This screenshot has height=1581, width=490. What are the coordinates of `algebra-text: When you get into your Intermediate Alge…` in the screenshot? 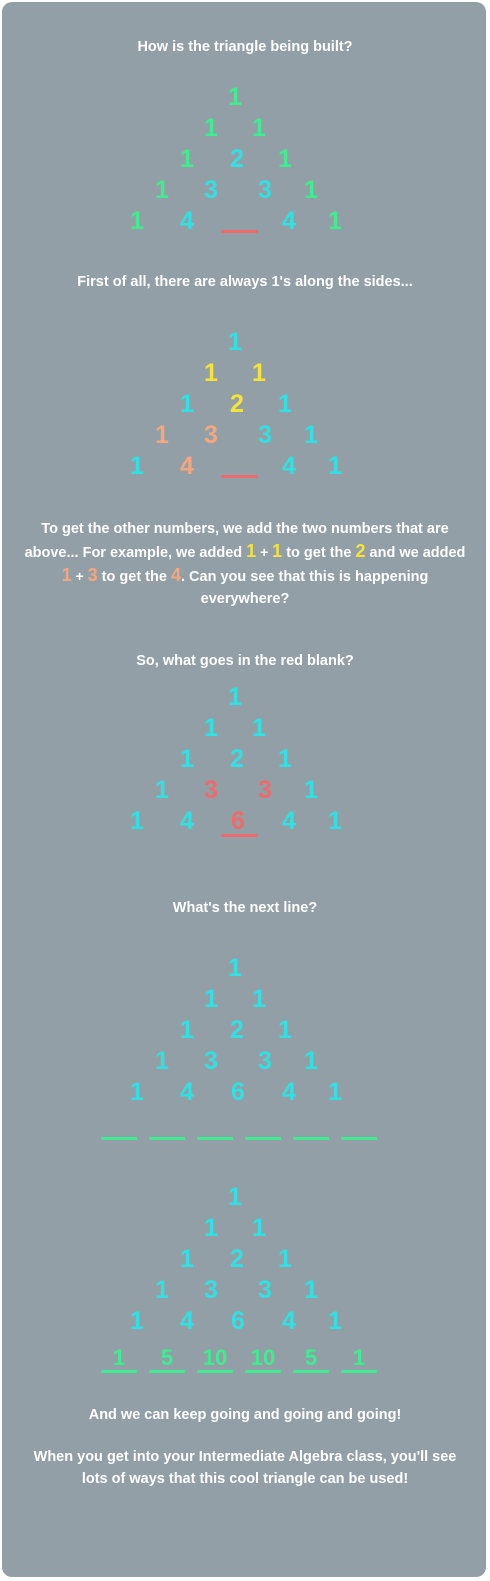 It's located at (245, 1468).